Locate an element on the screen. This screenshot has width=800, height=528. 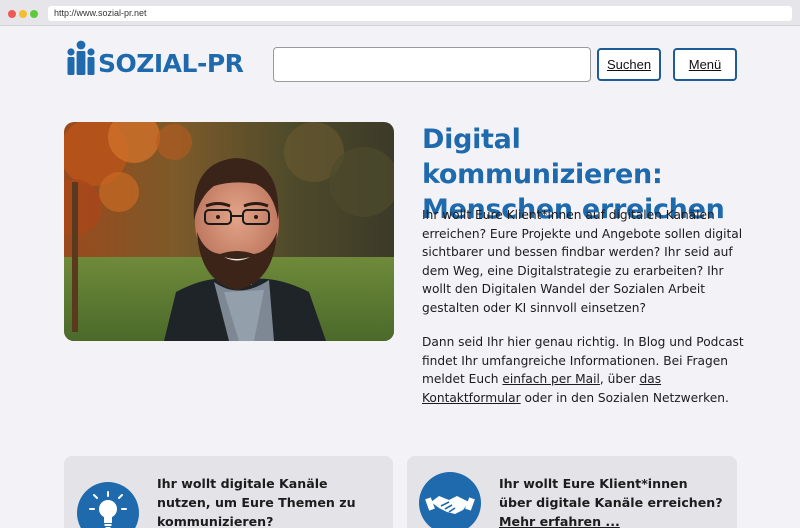
contact-text-3: oder in den Sozialen Netzwerken. is located at coordinates (624, 397).